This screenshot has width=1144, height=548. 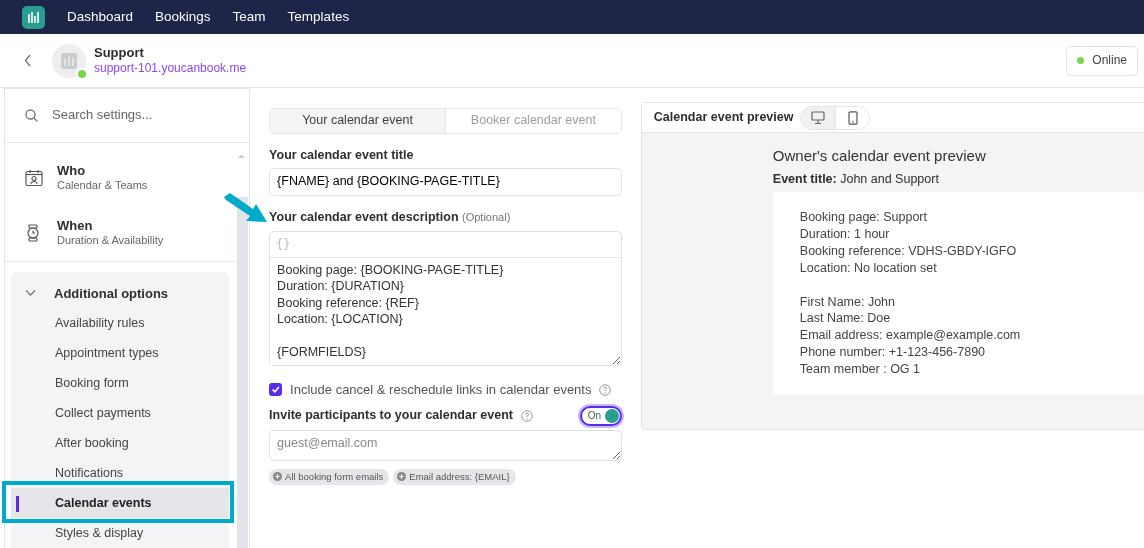 I want to click on sidebar-item: Appointment types, so click(x=120, y=353).